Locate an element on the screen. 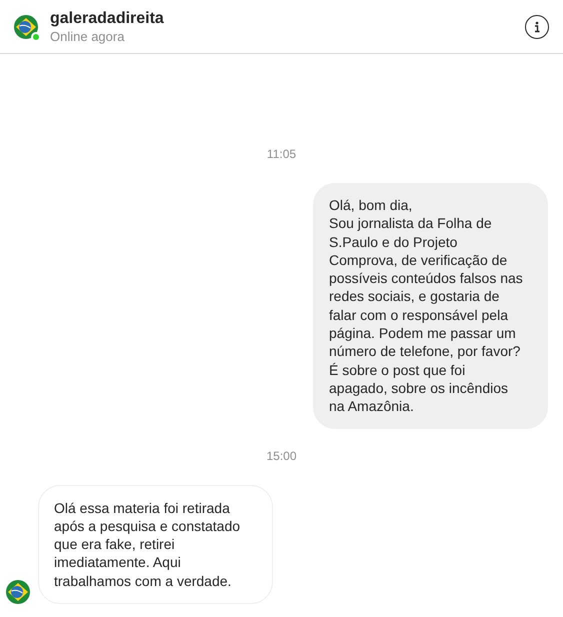  timestamp: 15:00 is located at coordinates (281, 456).